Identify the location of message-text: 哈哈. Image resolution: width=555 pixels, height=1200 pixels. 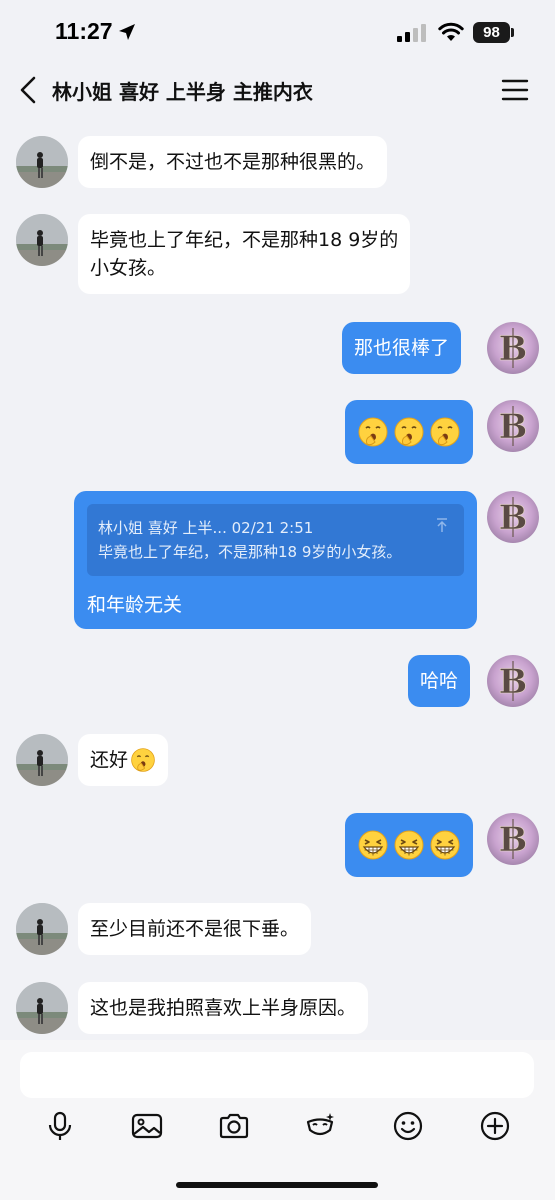
(439, 681).